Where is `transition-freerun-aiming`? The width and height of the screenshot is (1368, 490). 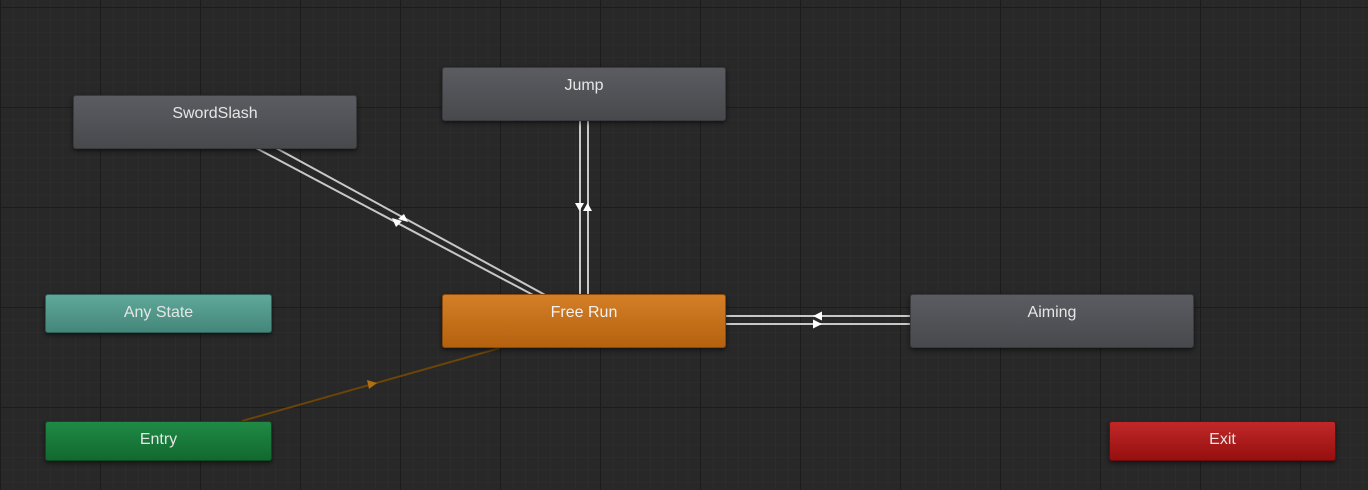 transition-freerun-aiming is located at coordinates (818, 320).